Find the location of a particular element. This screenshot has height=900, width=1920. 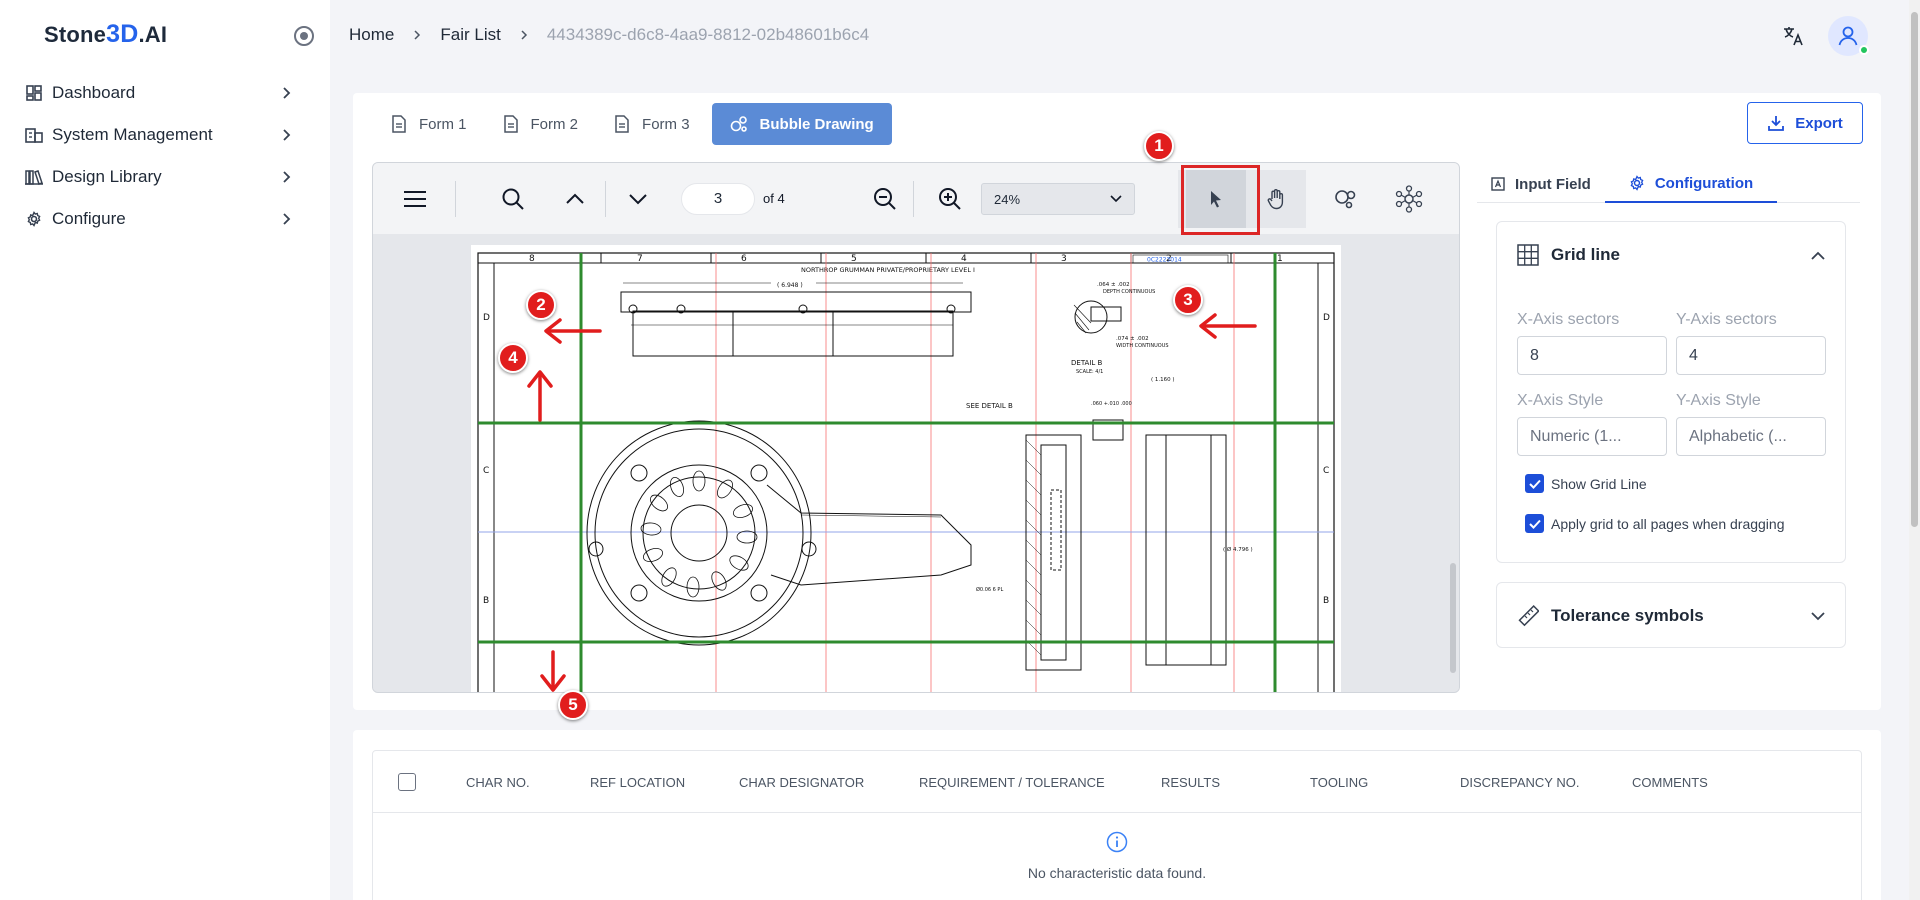

tab-form-2: Form 2 is located at coordinates (541, 124).